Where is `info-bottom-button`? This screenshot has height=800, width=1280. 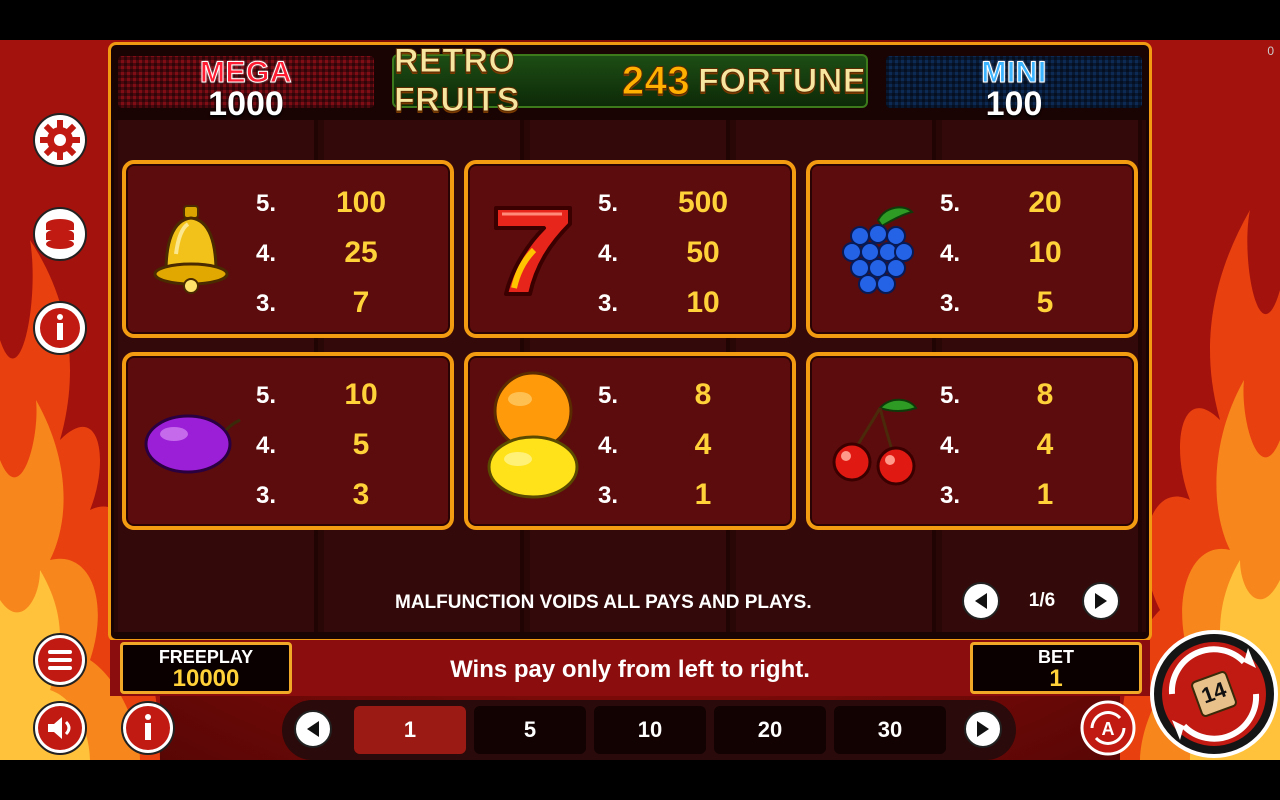 info-bottom-button is located at coordinates (148, 728).